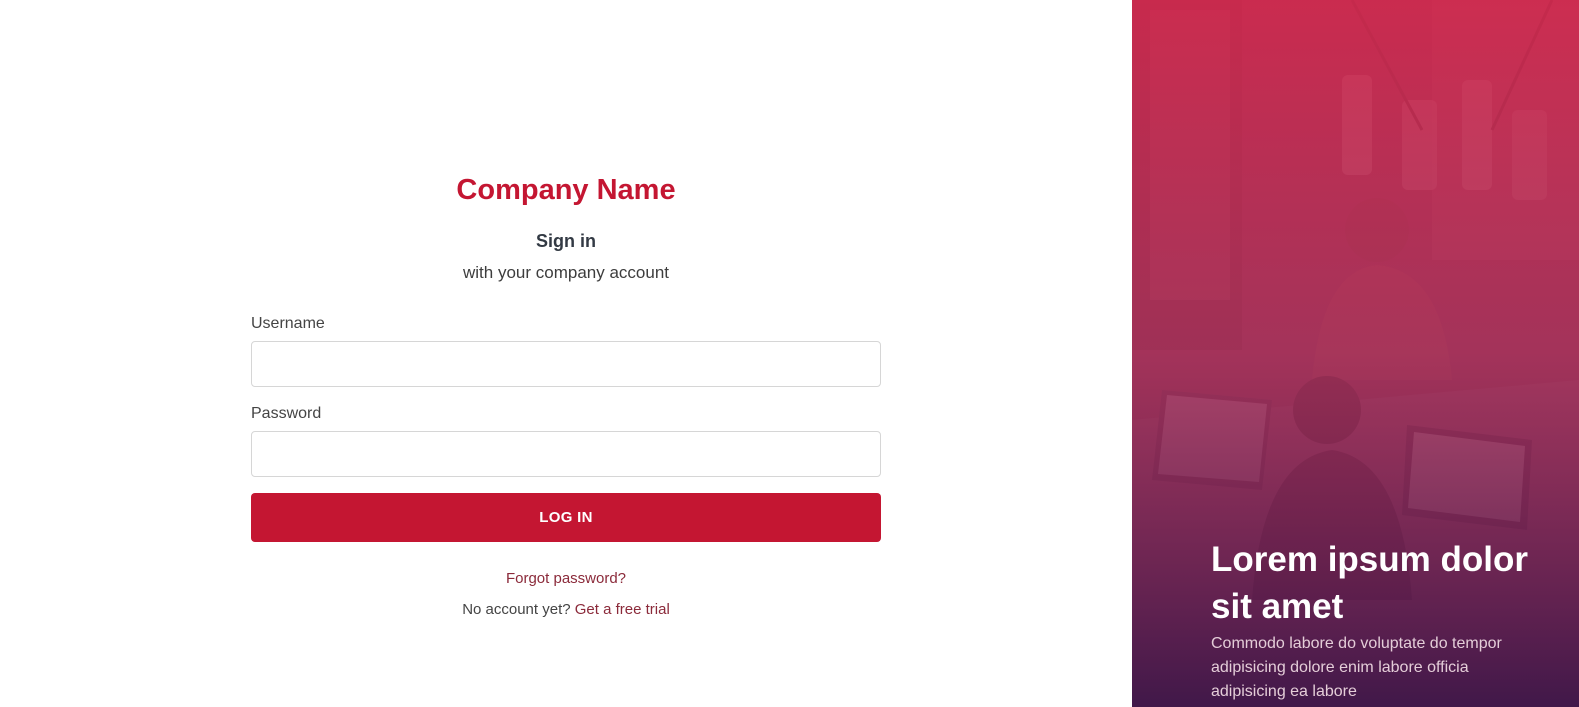 The width and height of the screenshot is (1579, 707). I want to click on hero-title: Lorem ipsum dolor sit amet, so click(1369, 583).